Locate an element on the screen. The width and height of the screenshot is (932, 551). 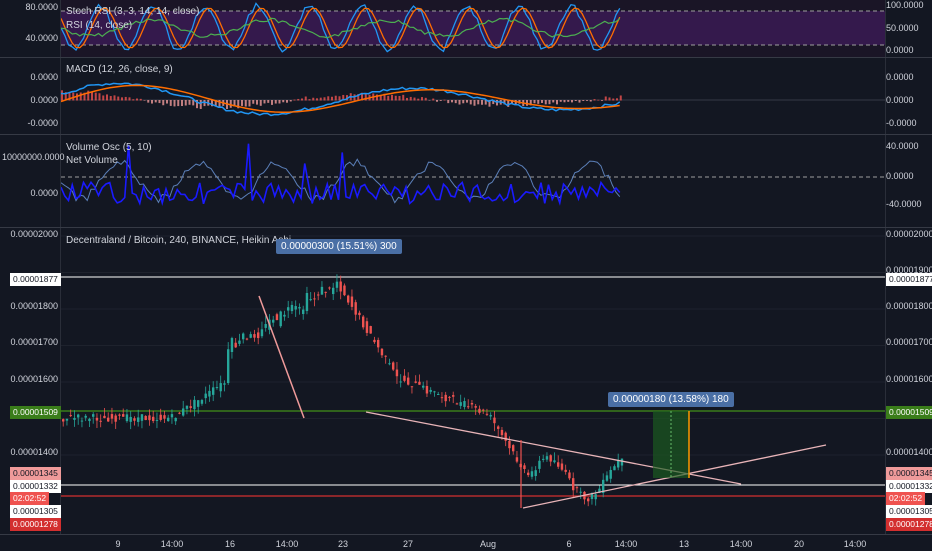
left-tag-a: 0.00001345 is located at coordinates (35, 473).